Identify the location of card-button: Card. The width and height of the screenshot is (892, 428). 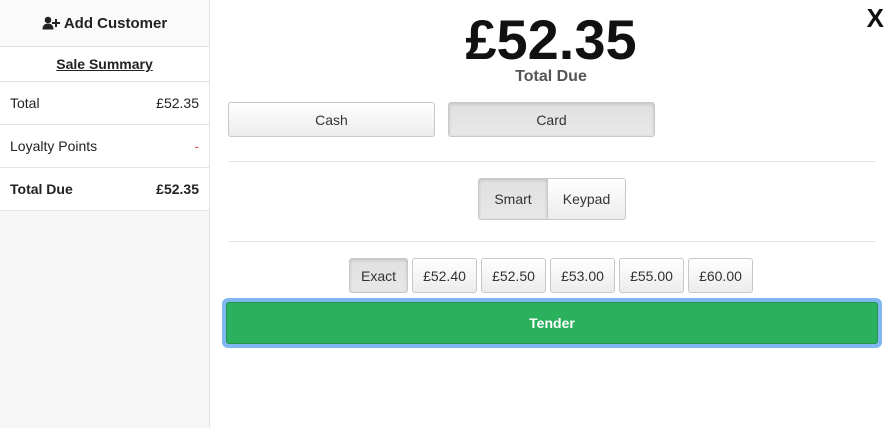
(551, 119).